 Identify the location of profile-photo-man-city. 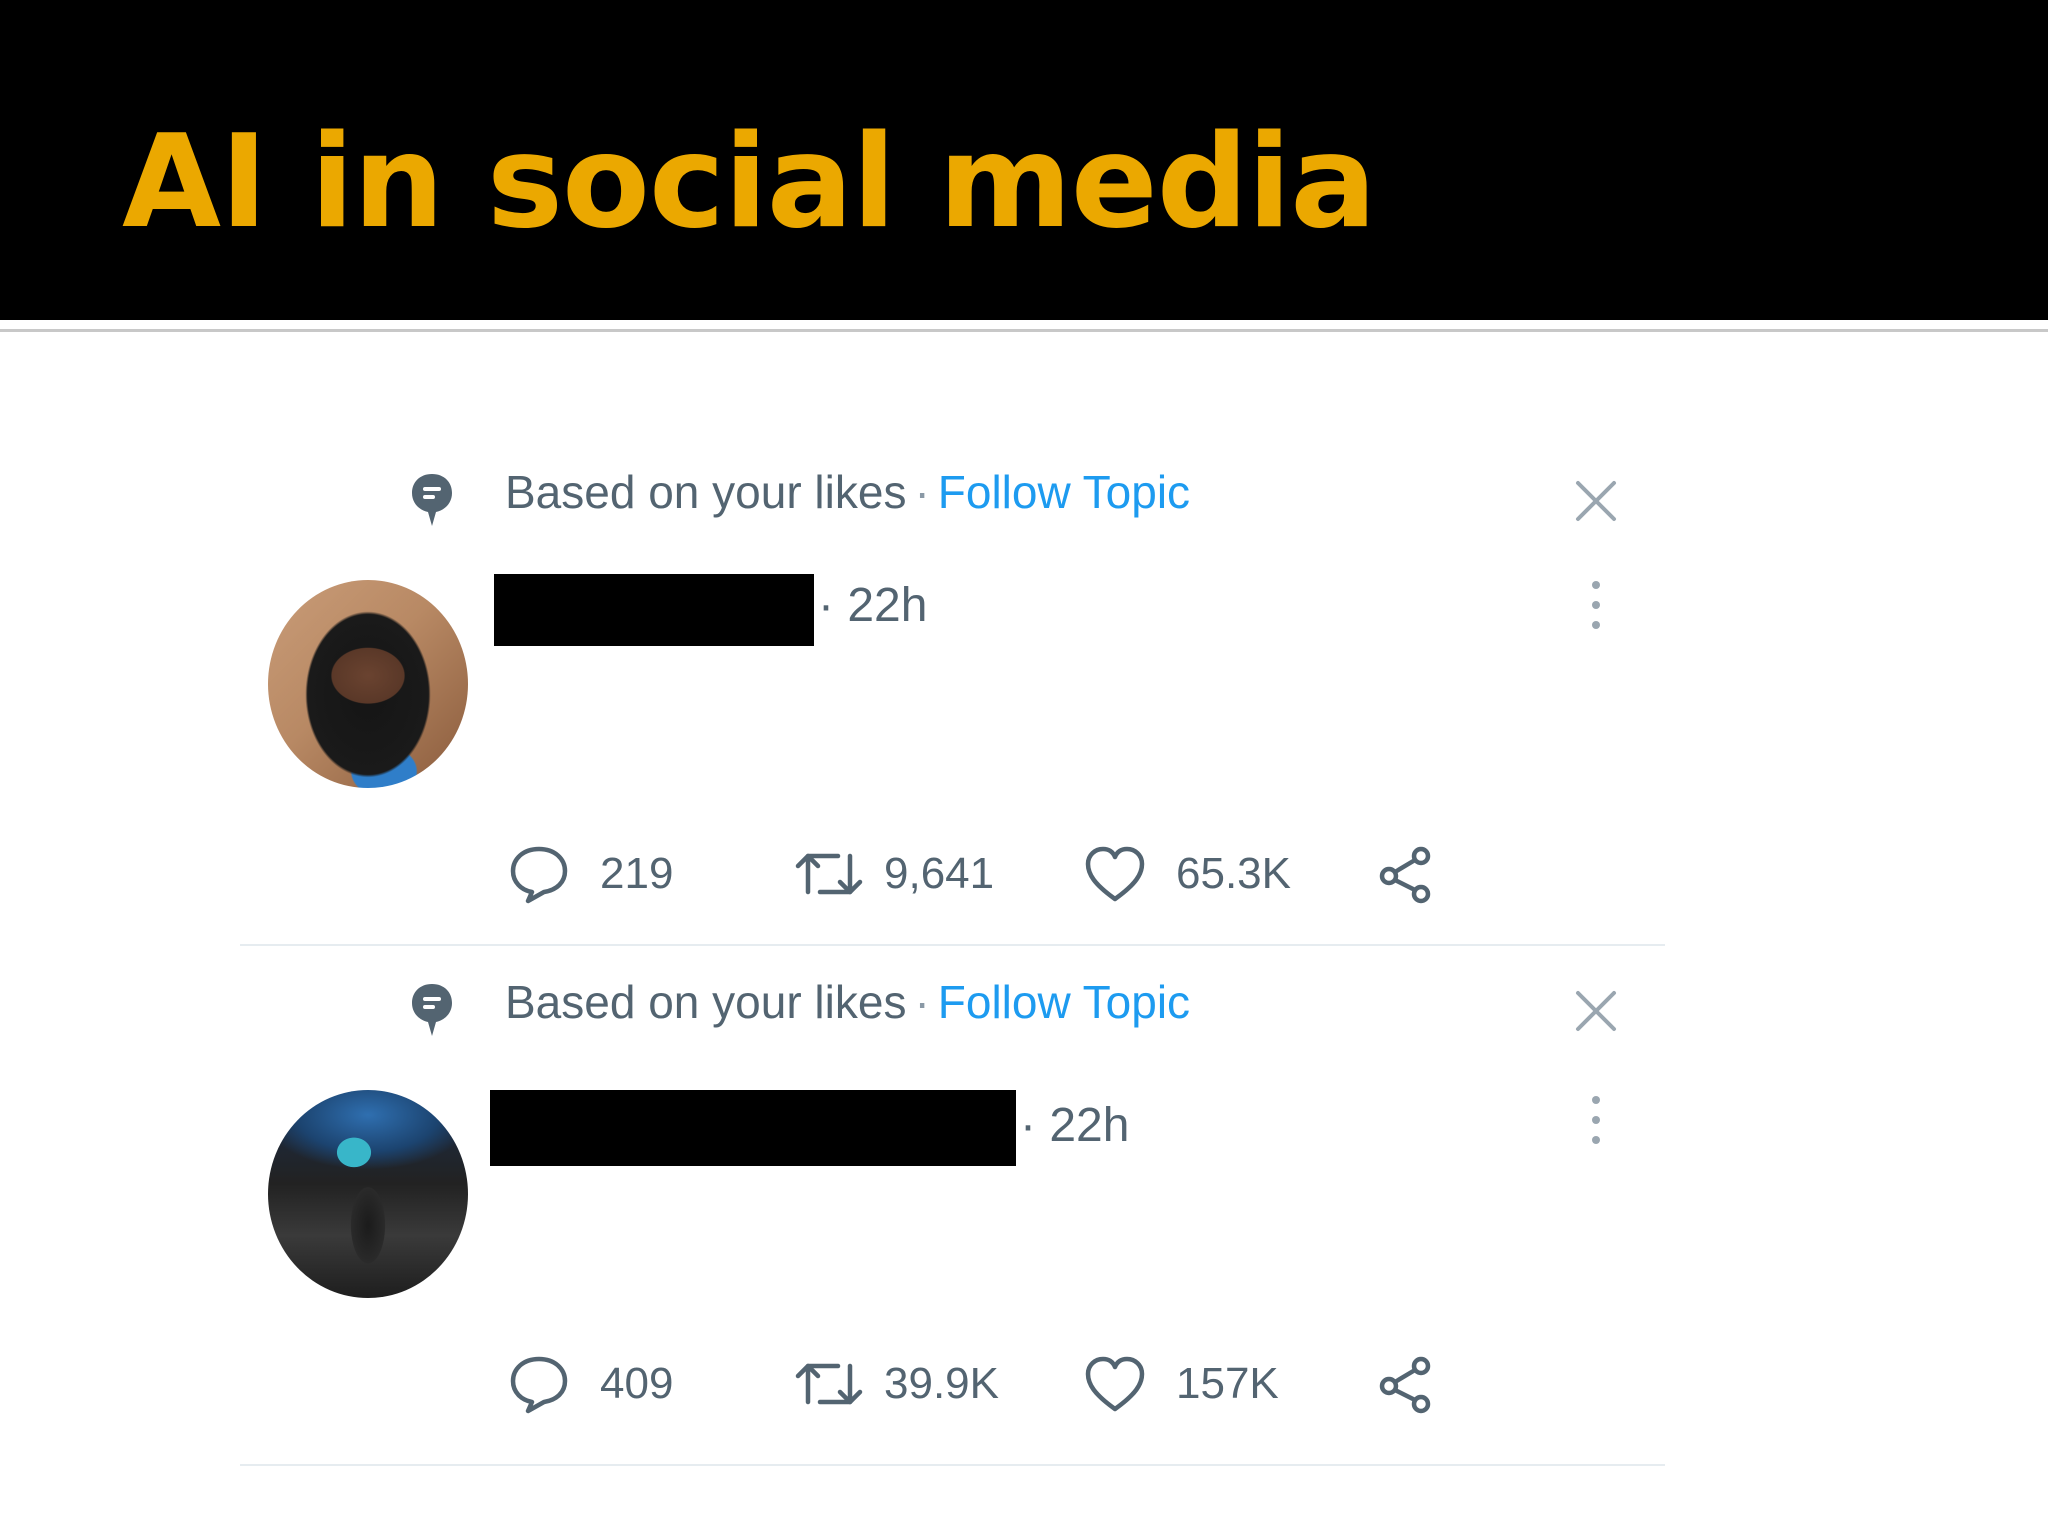
(368, 1194).